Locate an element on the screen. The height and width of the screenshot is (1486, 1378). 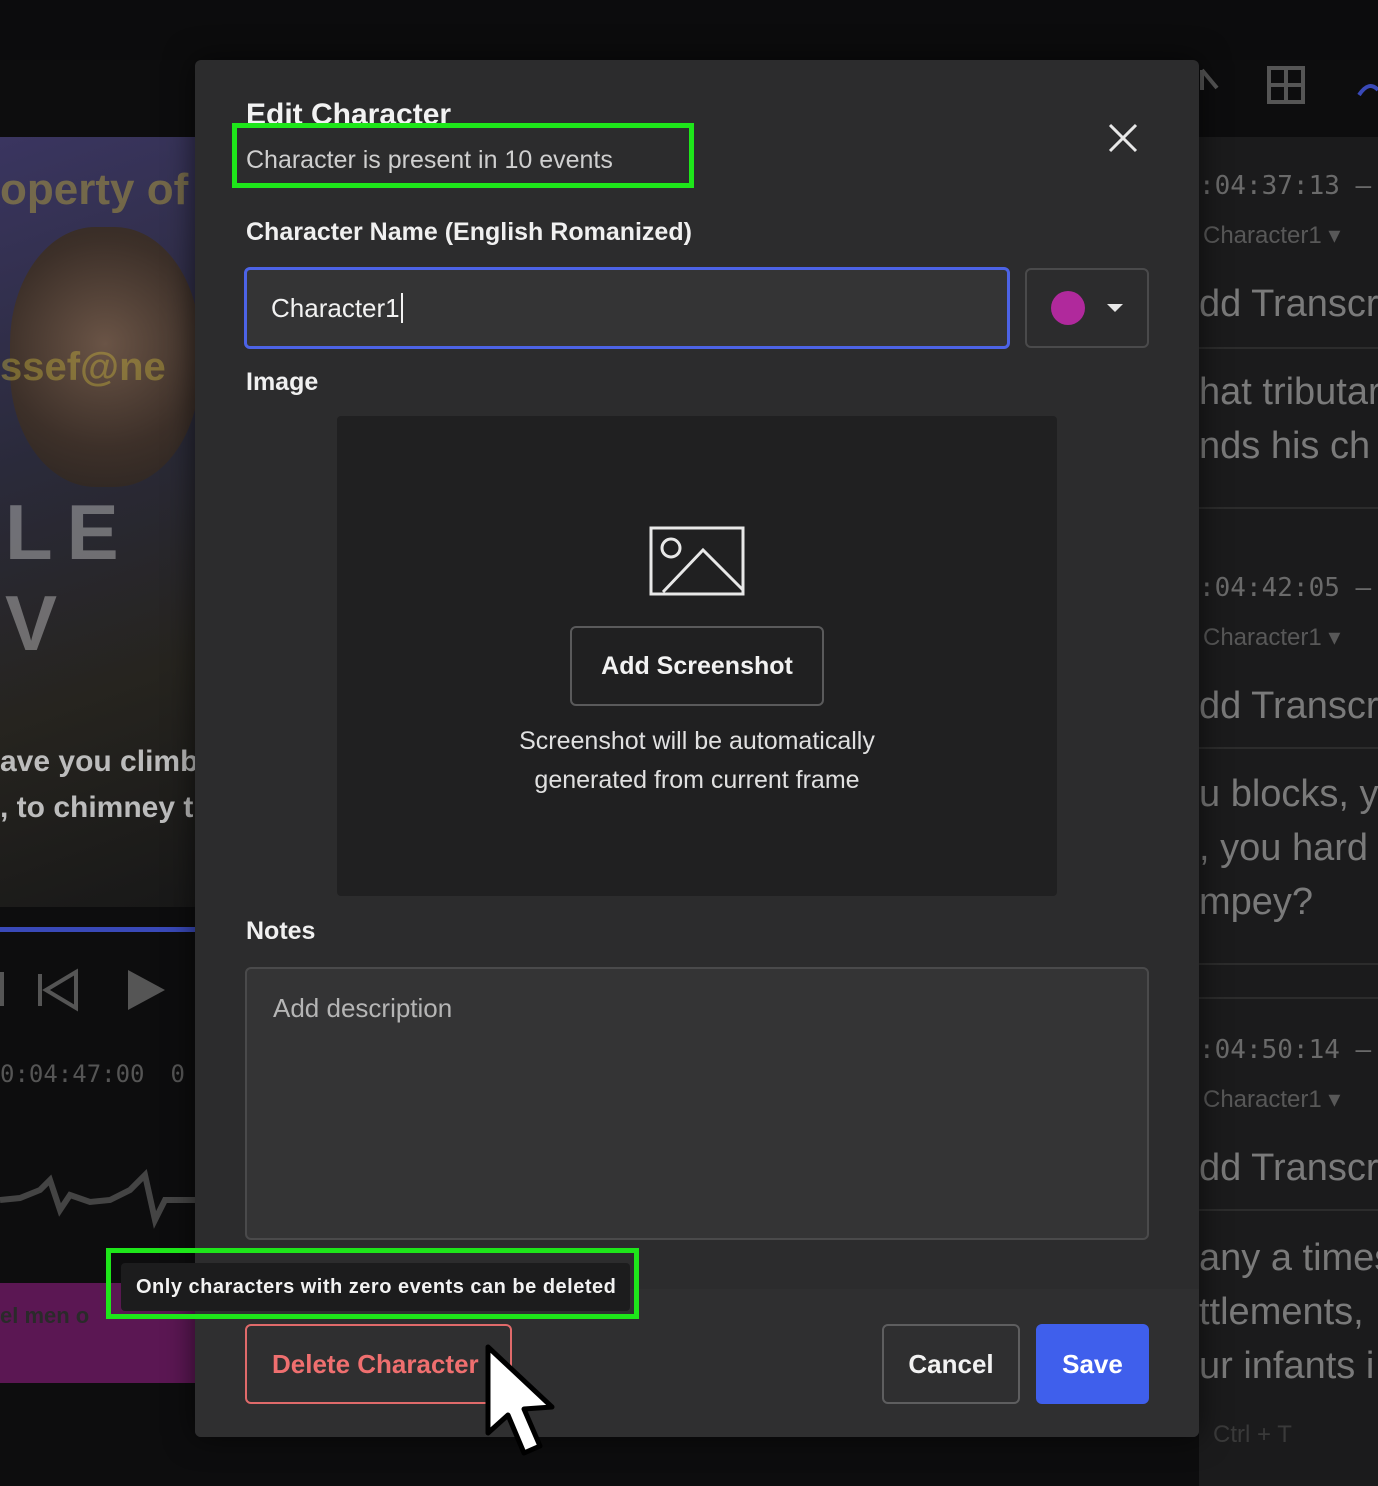
screenshot-hint-line: generated from current frame is located at coordinates (697, 780).